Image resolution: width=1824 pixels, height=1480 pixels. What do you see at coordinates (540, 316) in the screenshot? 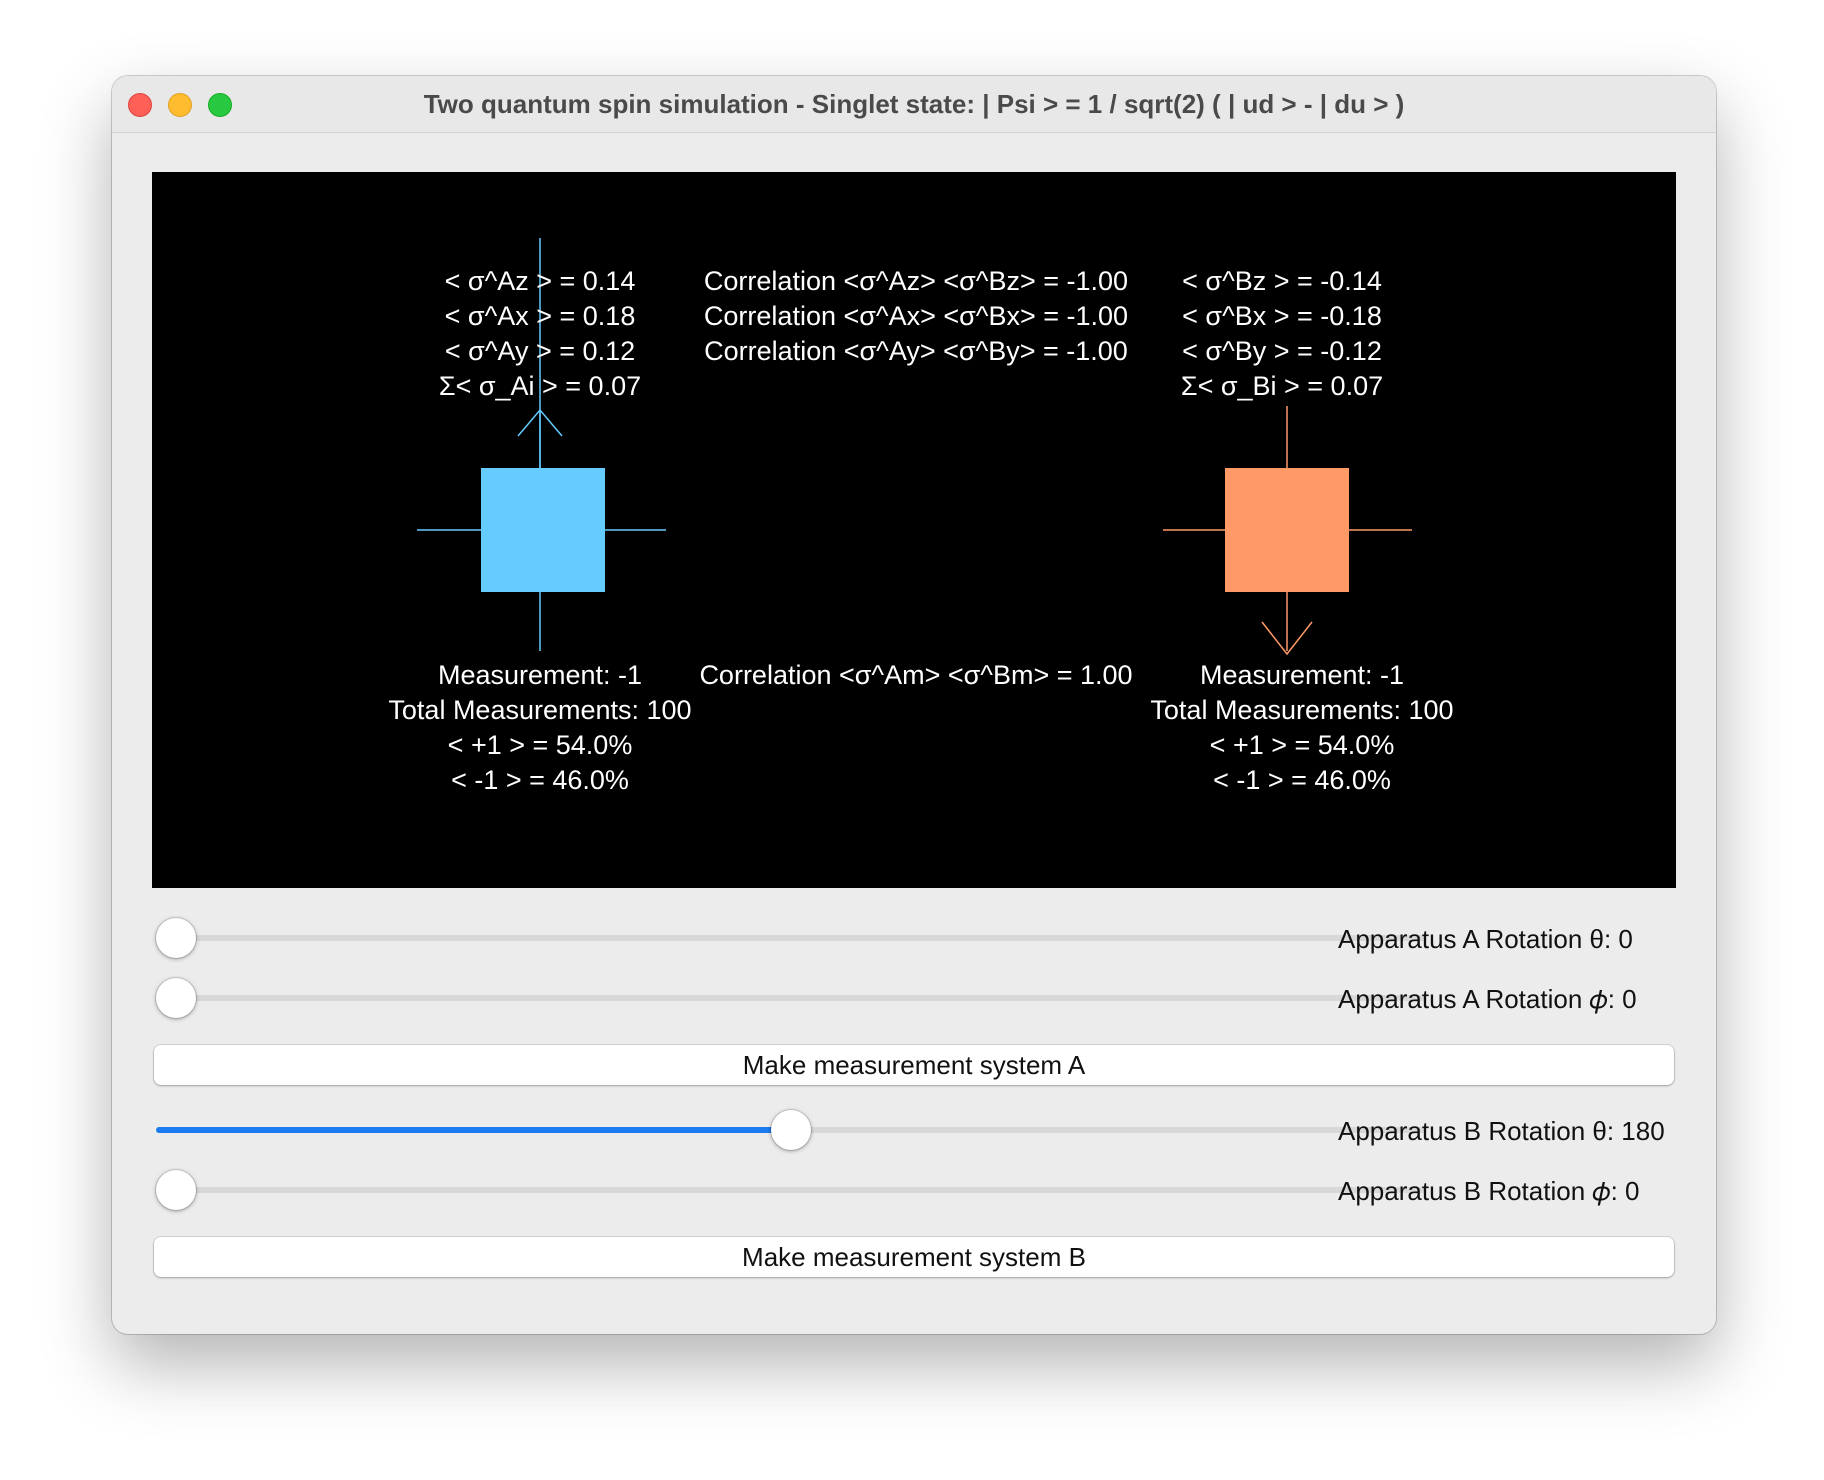
I see `system-a-expectation-x: < σ^Ax > = 0.18` at bounding box center [540, 316].